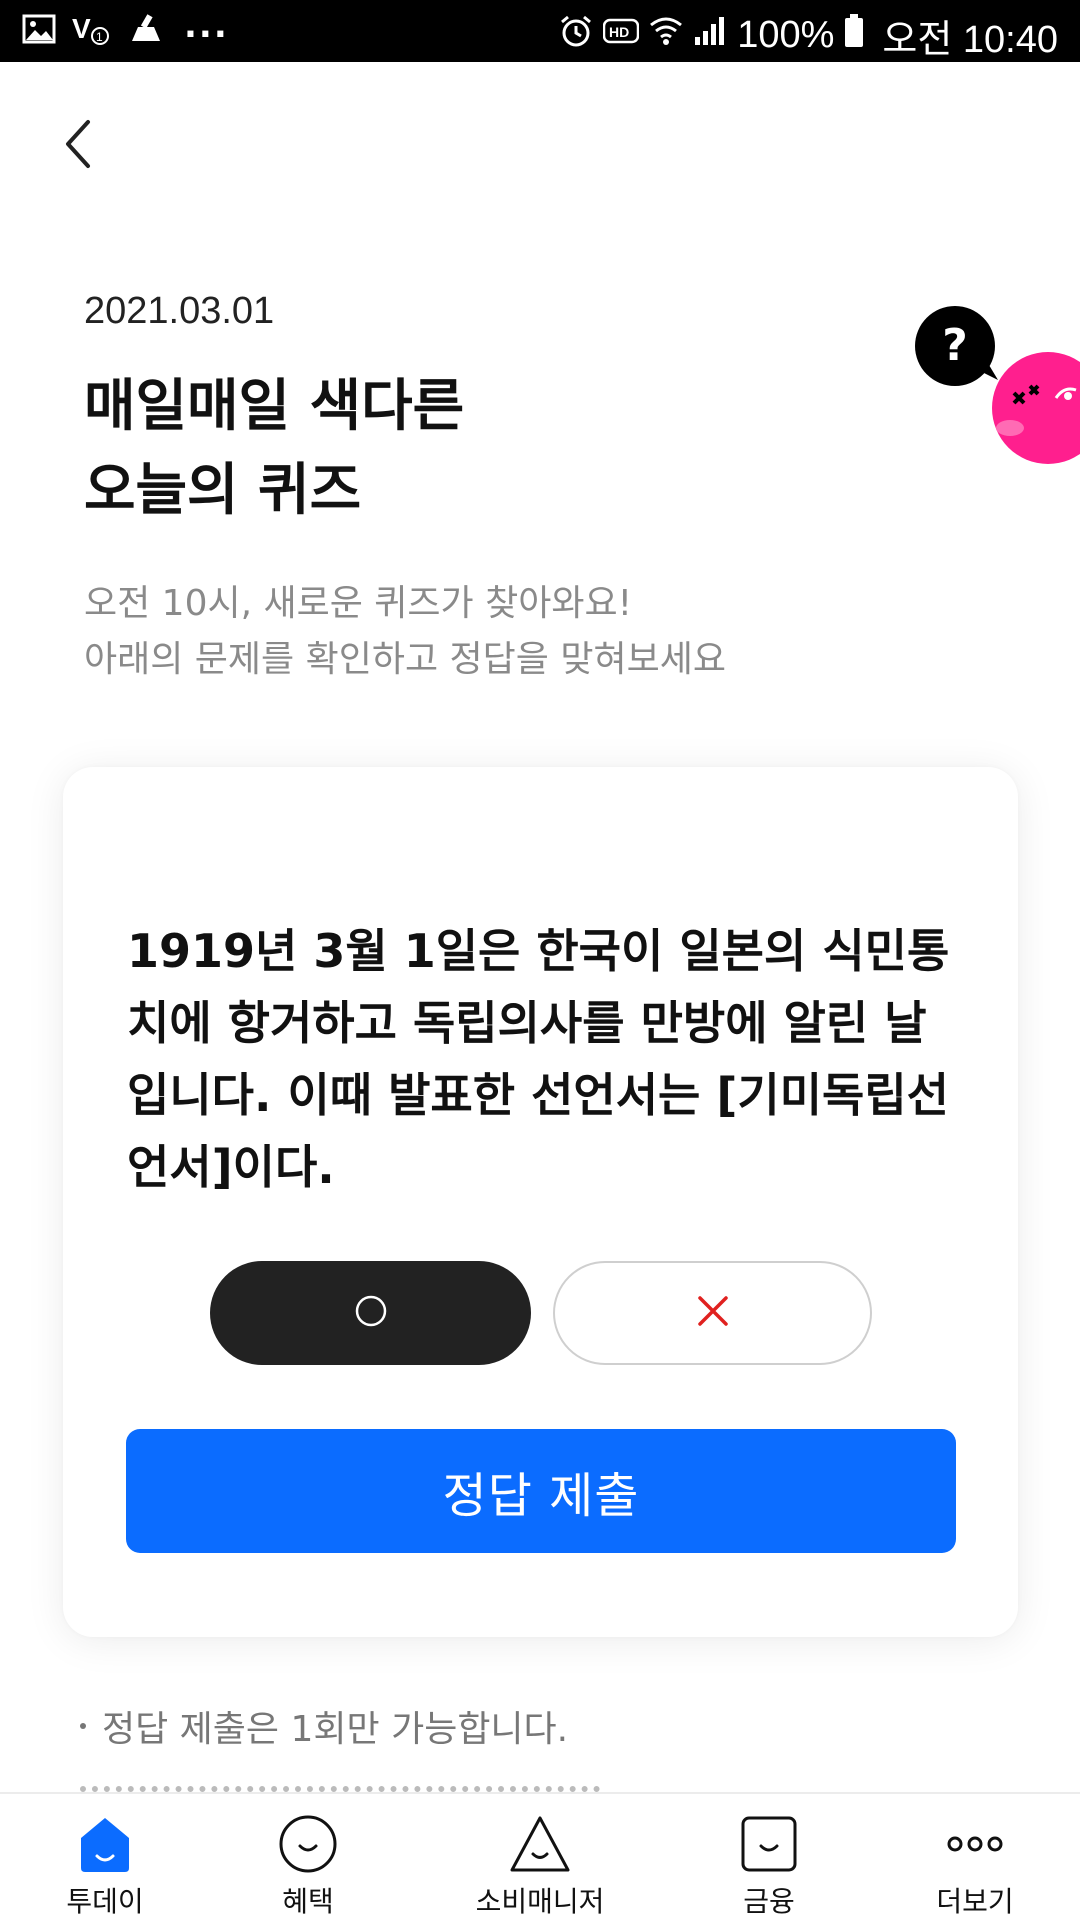 This screenshot has width=1080, height=1920. I want to click on nav-label-finance: 금융, so click(769, 1901).